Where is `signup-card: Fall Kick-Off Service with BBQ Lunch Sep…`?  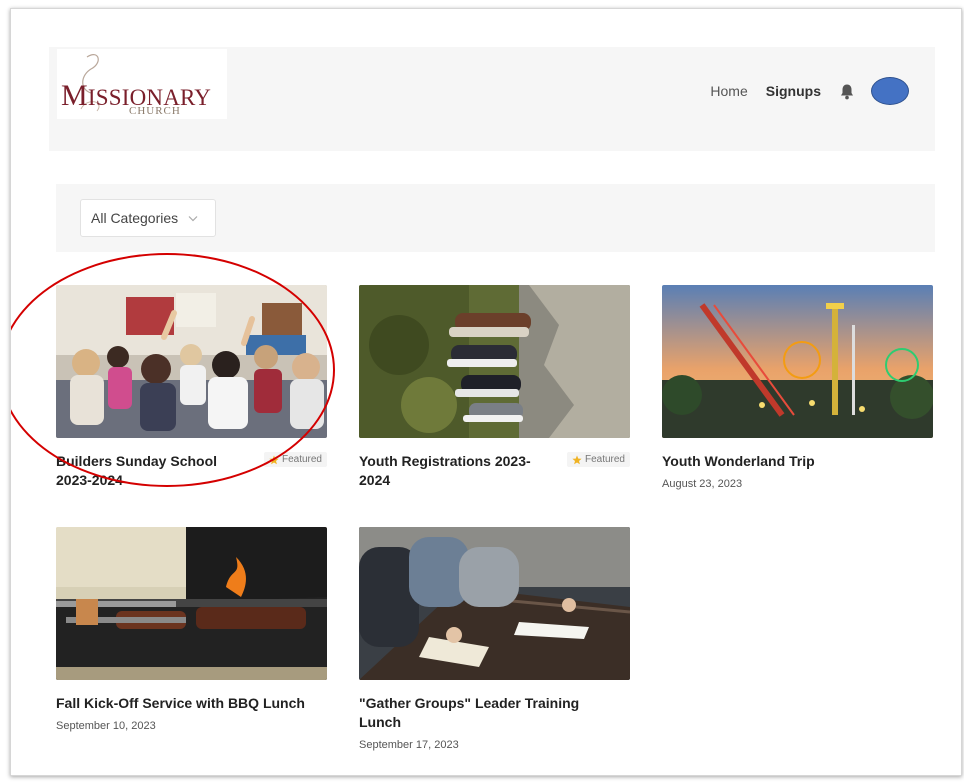
signup-card: Fall Kick-Off Service with BBQ Lunch Sep… is located at coordinates (191, 629).